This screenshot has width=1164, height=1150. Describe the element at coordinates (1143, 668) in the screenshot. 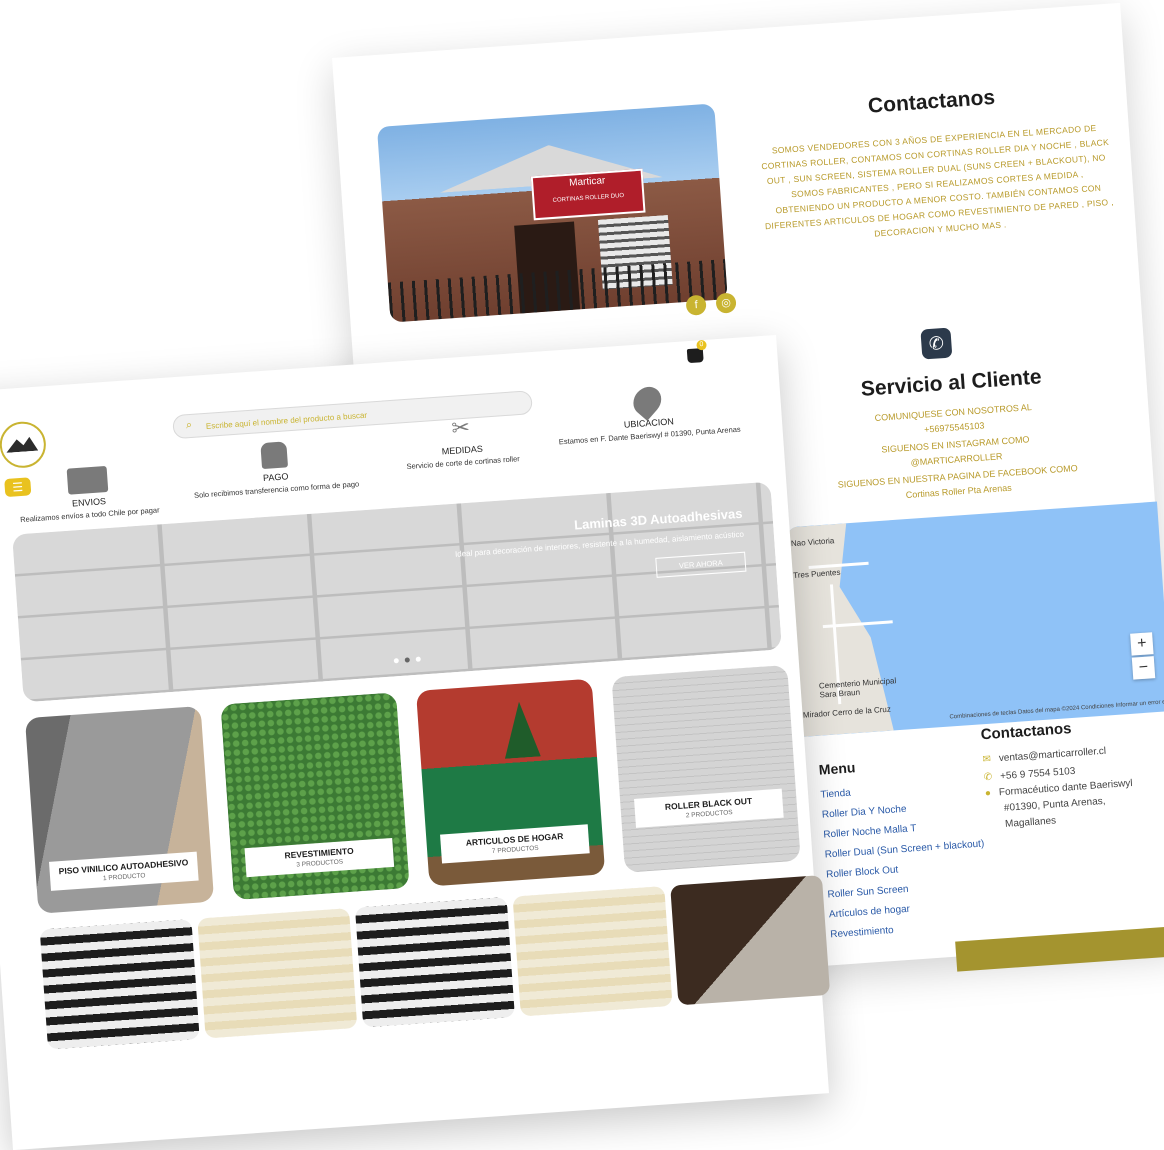

I see `zoom-out-button: −` at that location.